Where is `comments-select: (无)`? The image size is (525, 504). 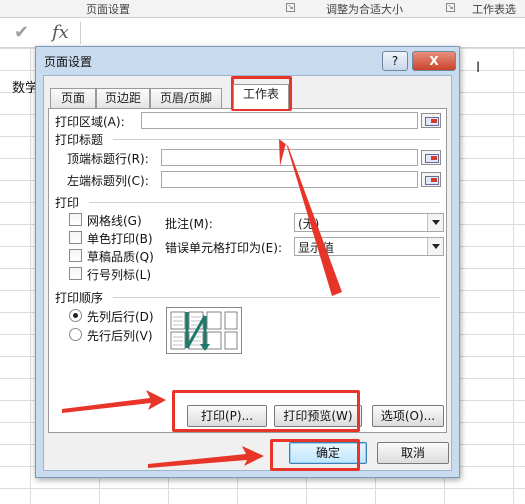
comments-select: (无) is located at coordinates (369, 222).